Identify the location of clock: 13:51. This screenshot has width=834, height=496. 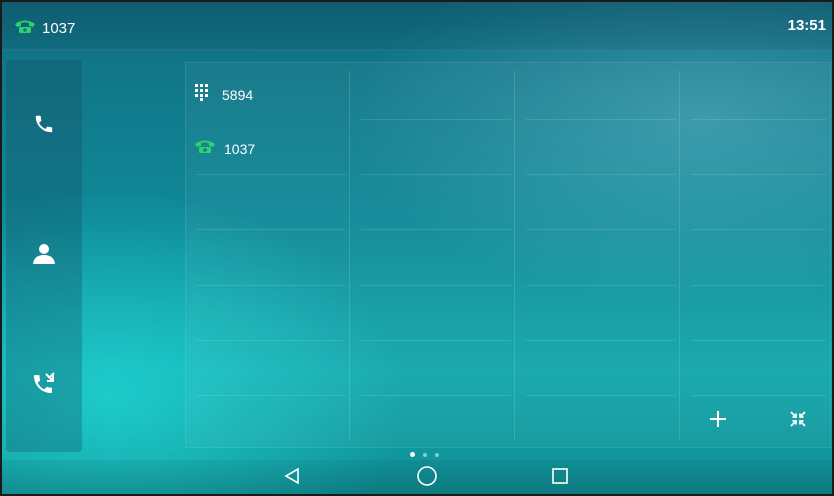
(806, 25).